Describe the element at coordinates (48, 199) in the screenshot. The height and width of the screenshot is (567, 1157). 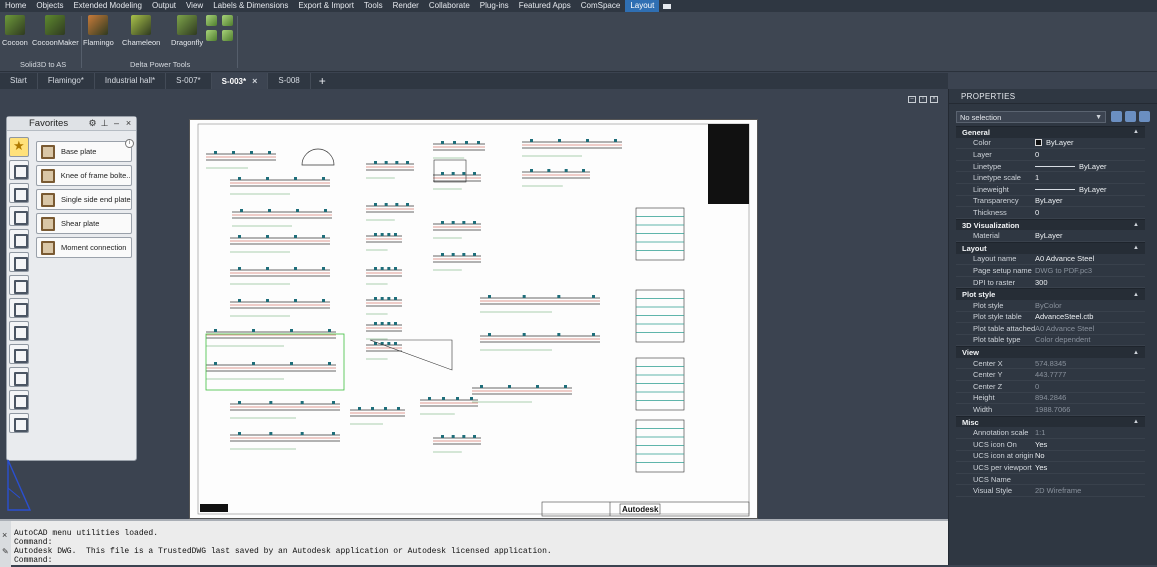
I see `connection-icon` at that location.